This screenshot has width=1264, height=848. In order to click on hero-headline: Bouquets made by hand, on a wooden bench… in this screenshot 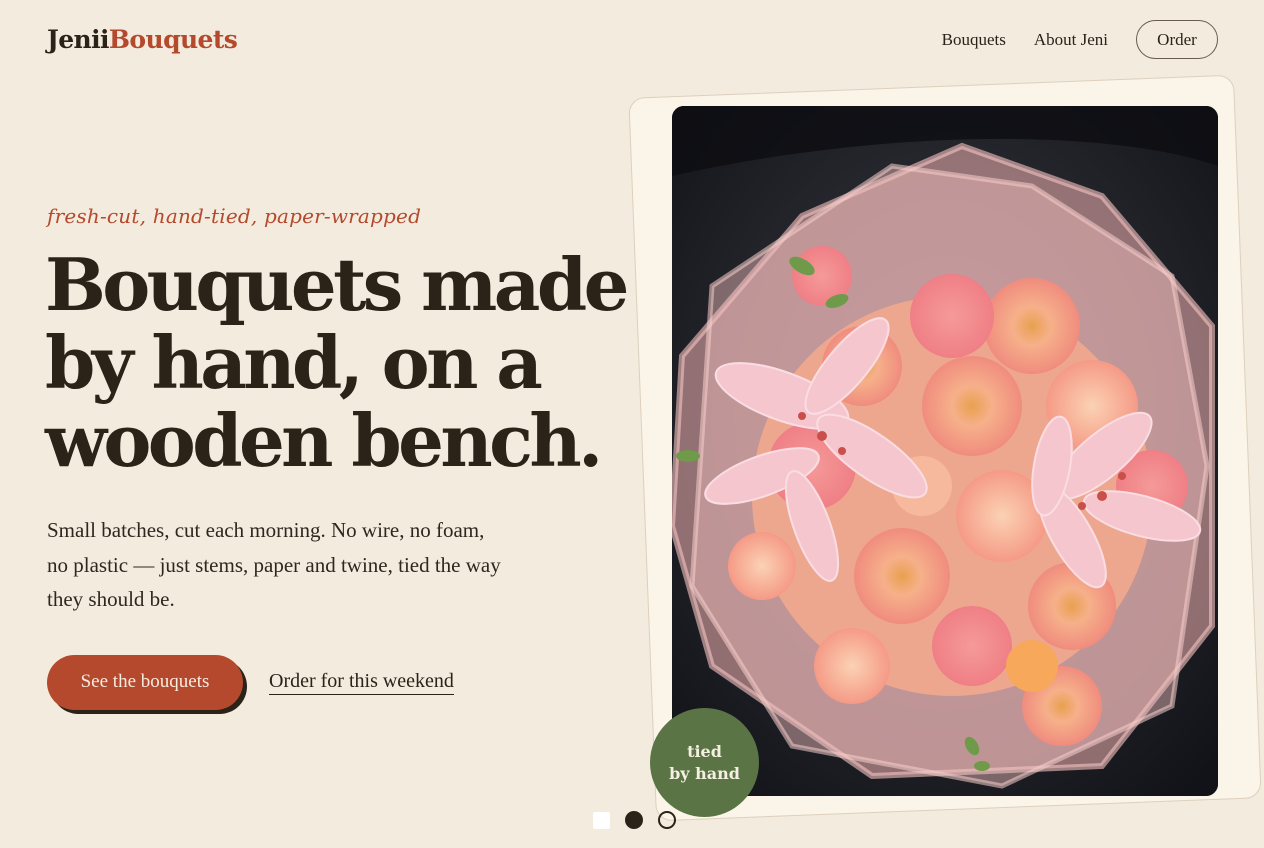, I will do `click(345, 363)`.